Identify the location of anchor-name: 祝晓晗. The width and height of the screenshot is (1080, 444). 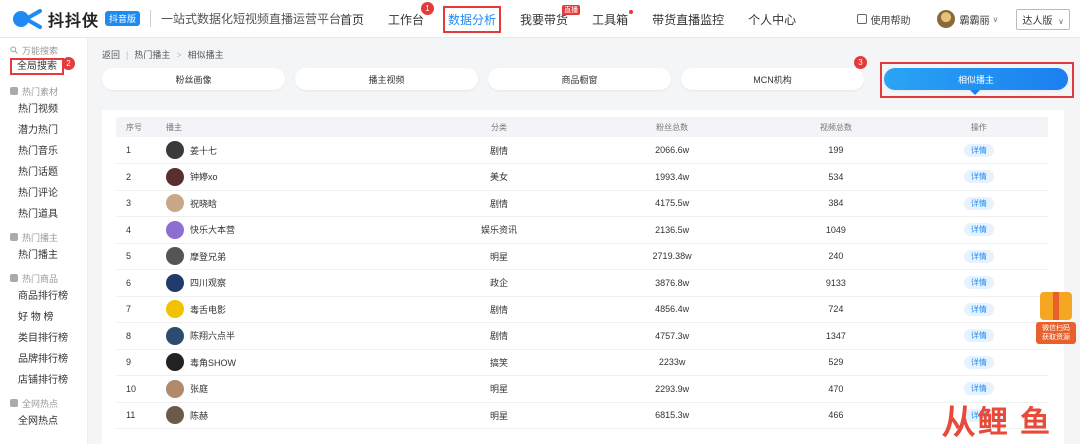
(204, 203).